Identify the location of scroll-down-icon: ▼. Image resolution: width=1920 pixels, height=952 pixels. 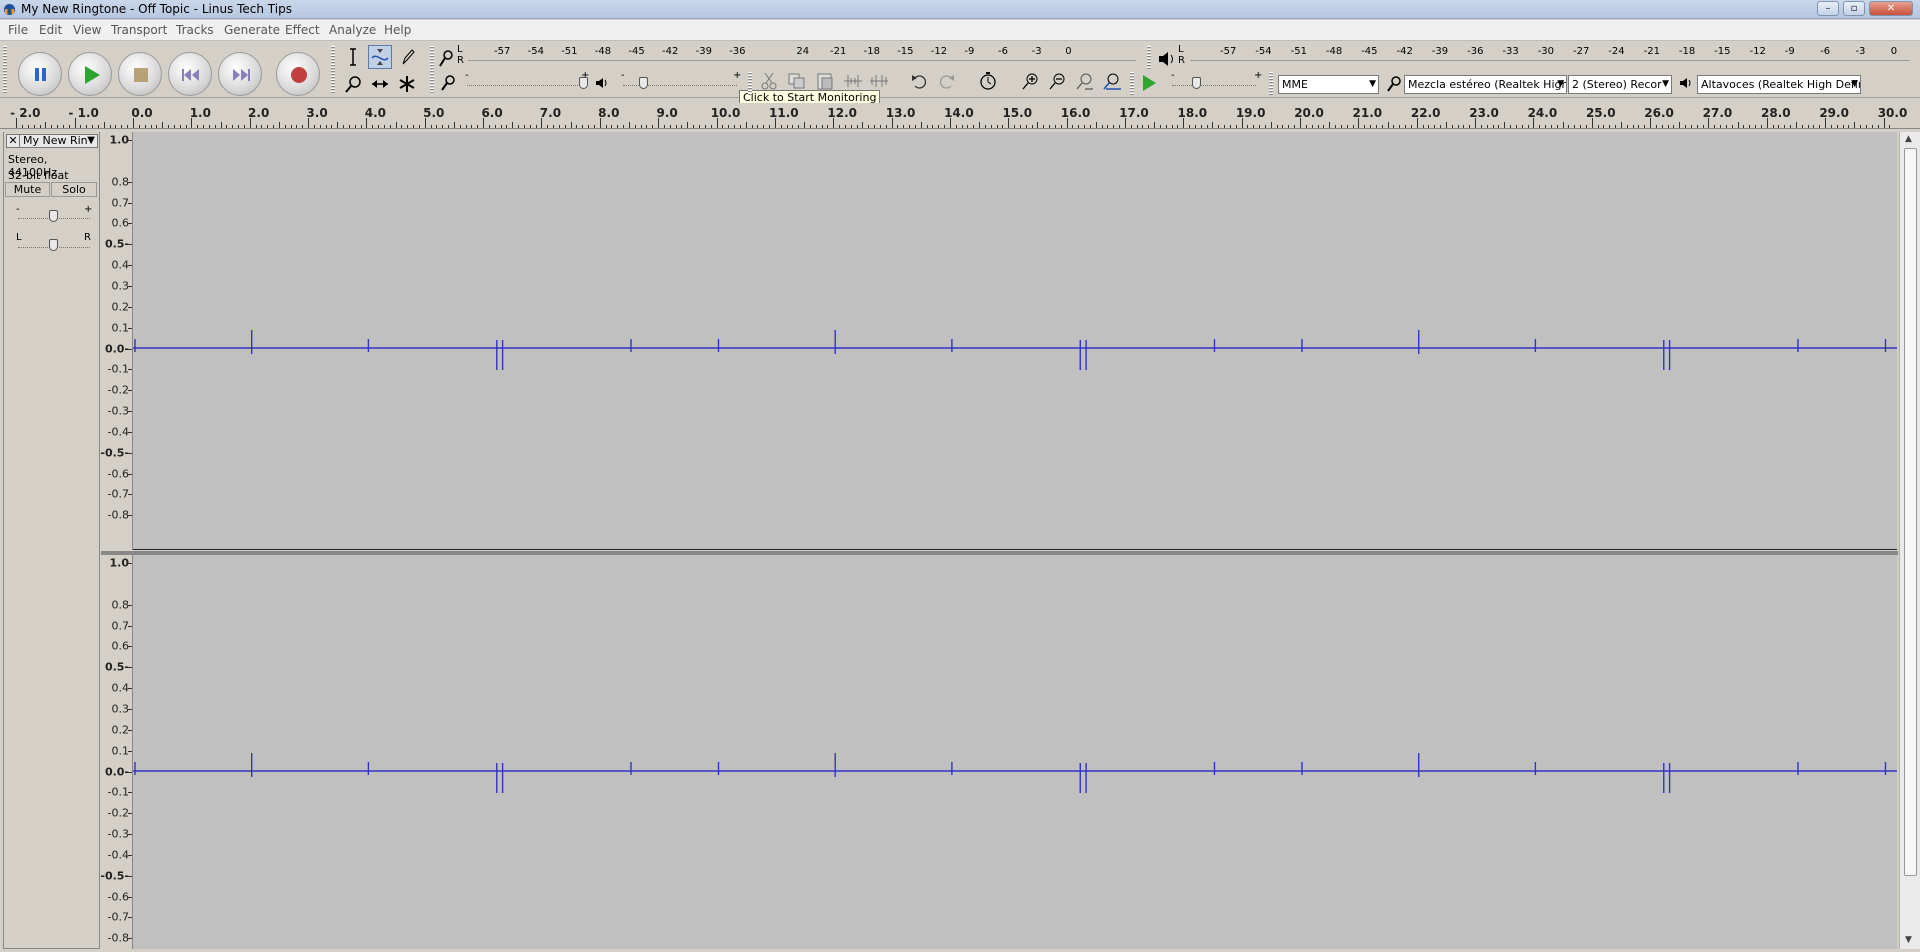
(1908, 940).